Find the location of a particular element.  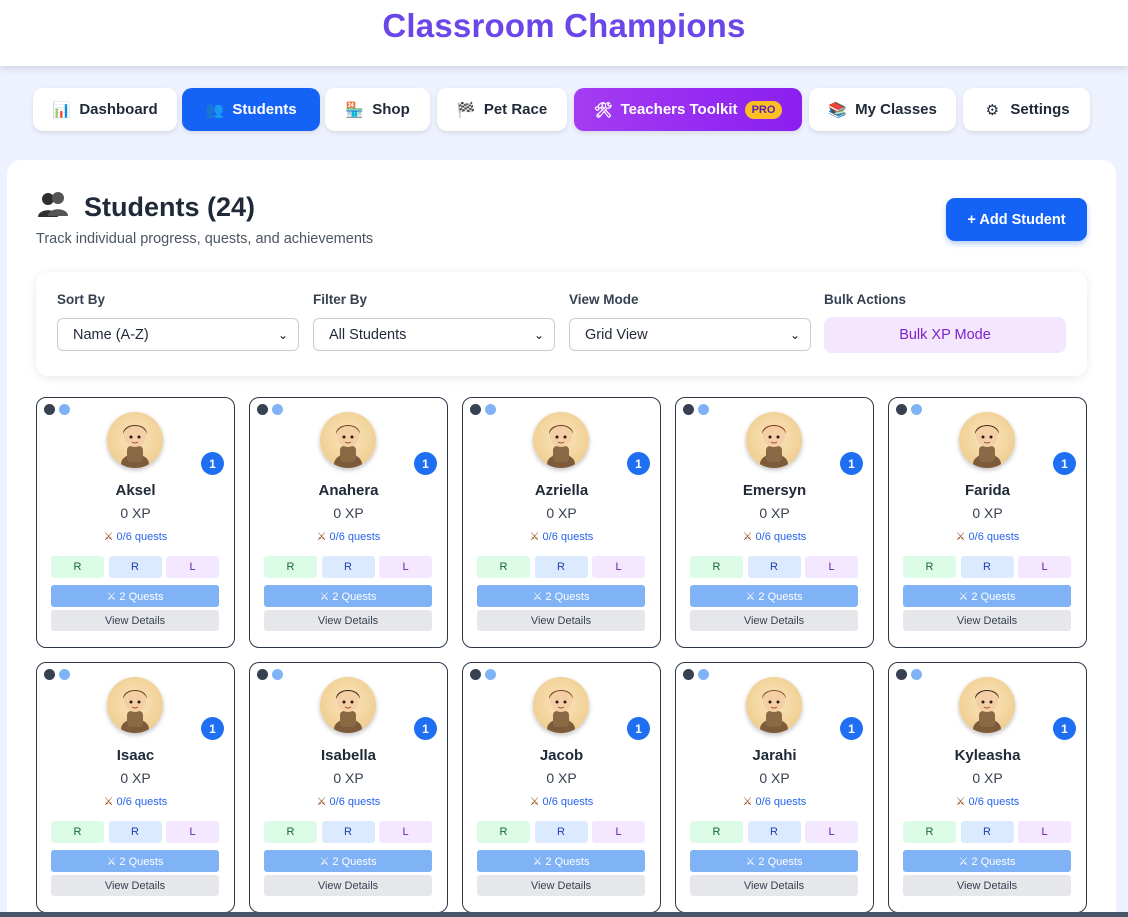

nav-students: 👥 Students is located at coordinates (251, 109).